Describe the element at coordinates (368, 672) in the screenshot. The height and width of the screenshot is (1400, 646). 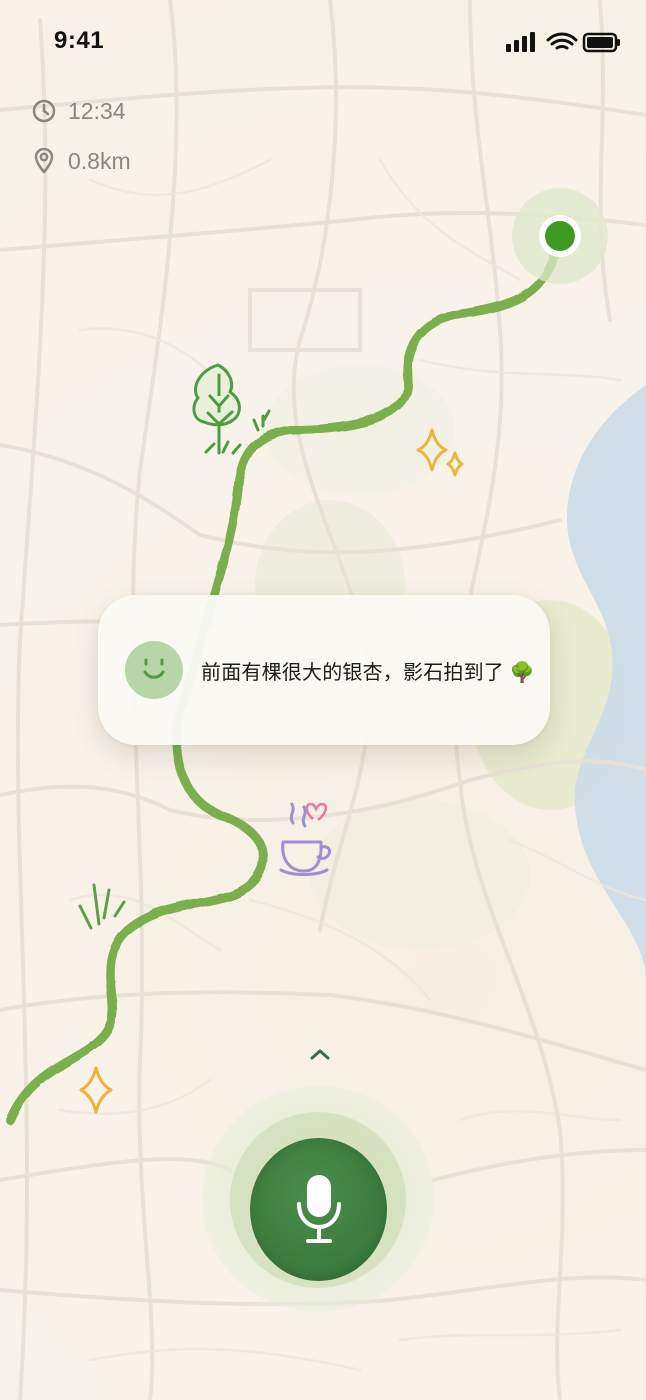
I see `companion-message: 前面有棵很大的银杏，影石拍到了 🌳` at that location.